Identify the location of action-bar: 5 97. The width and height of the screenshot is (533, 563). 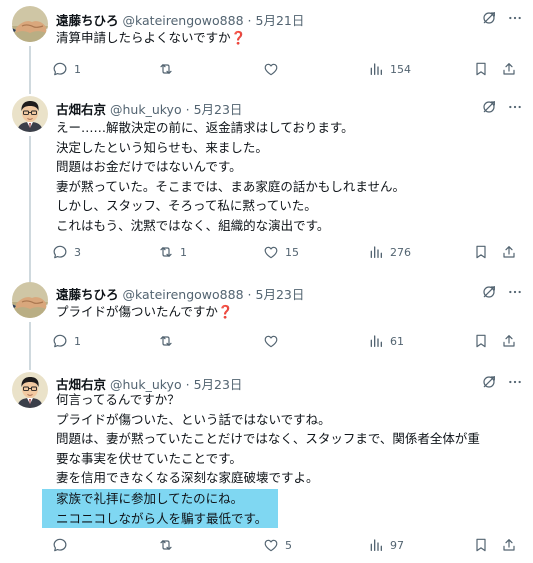
(287, 545).